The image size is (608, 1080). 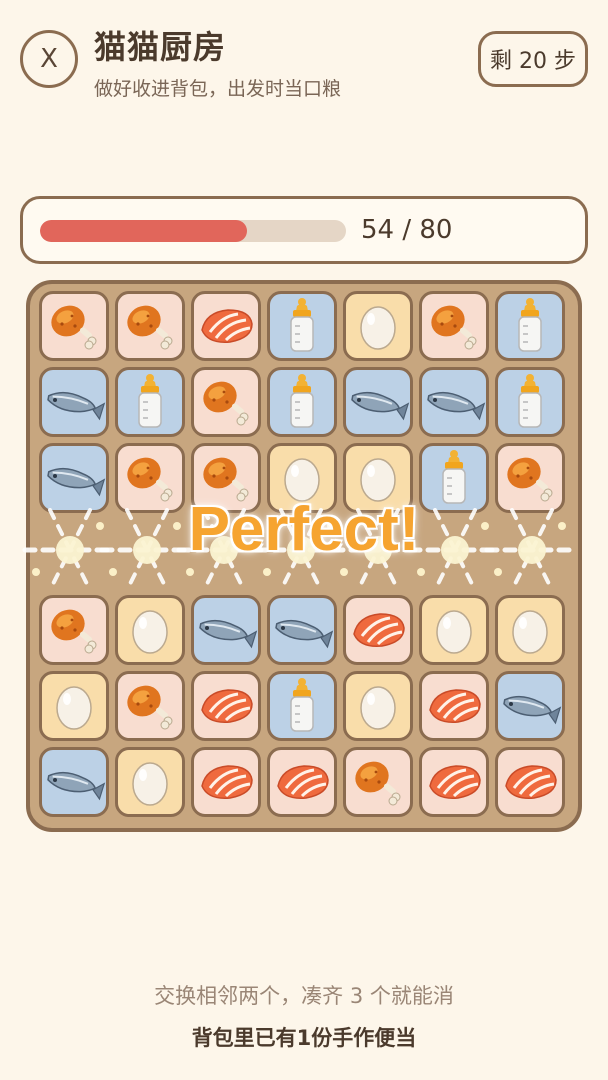 What do you see at coordinates (304, 996) in the screenshot?
I see `hint-text: 交换相邻两个，凑齐 3 个就能消` at bounding box center [304, 996].